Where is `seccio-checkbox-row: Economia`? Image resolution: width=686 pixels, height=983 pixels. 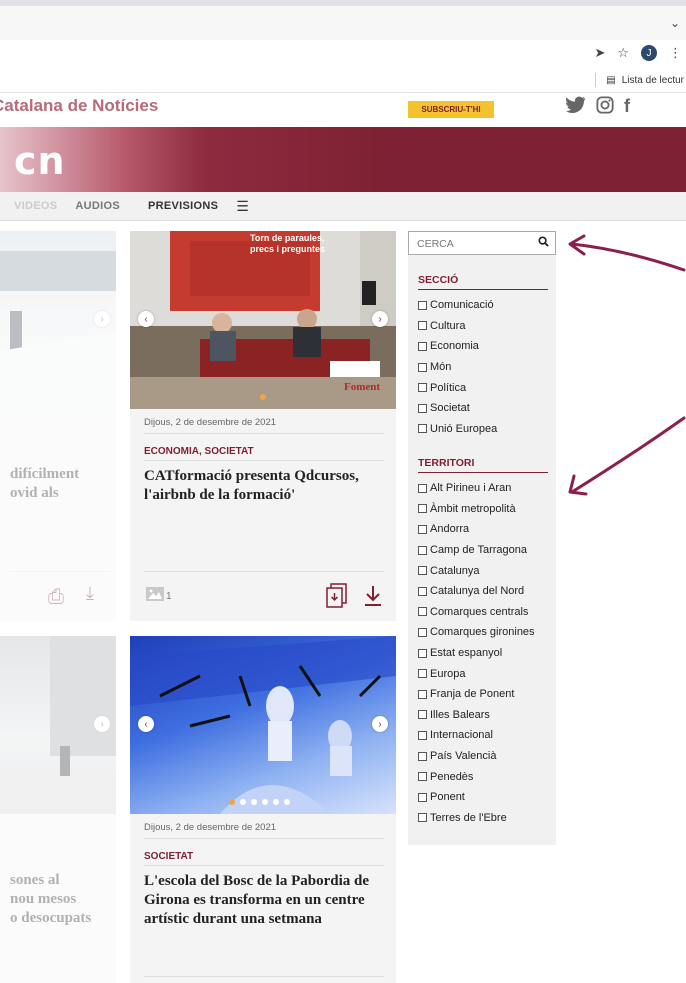 seccio-checkbox-row: Economia is located at coordinates (483, 346).